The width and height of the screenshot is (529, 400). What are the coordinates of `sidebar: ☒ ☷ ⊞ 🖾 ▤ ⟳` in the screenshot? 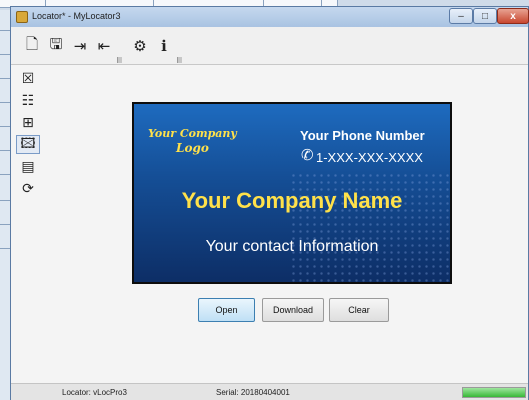 It's located at (29, 226).